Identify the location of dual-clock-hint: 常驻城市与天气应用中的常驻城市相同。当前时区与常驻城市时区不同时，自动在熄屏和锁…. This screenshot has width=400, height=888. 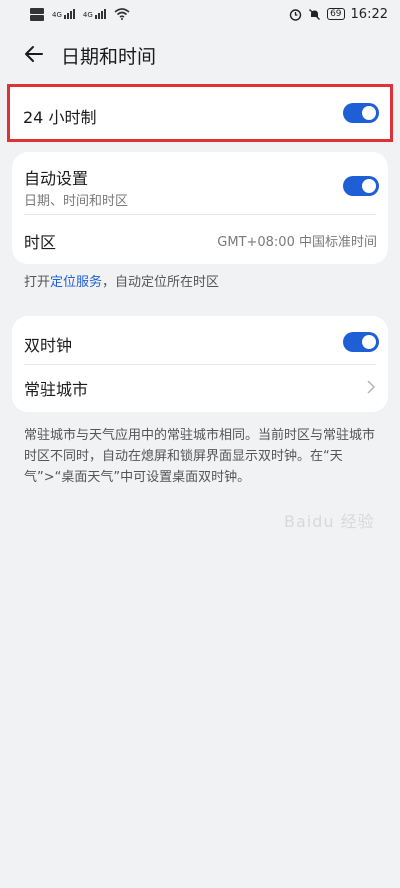
(200, 456).